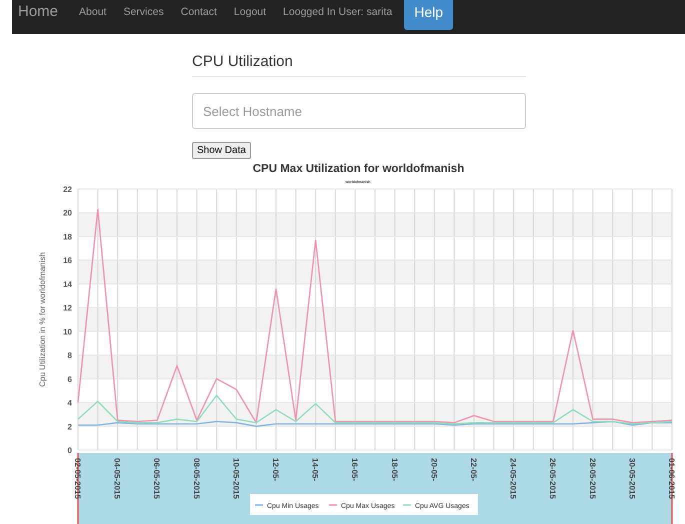  Describe the element at coordinates (249, 9) in the screenshot. I see `nav-link: Logout` at that location.